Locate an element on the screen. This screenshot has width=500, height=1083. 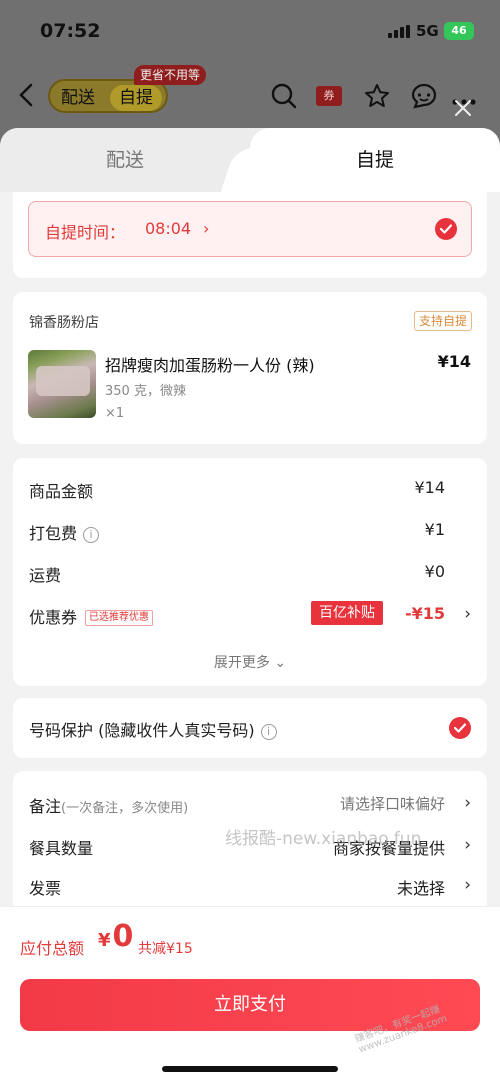
shipping-fee-value: ¥0 is located at coordinates (434, 571).